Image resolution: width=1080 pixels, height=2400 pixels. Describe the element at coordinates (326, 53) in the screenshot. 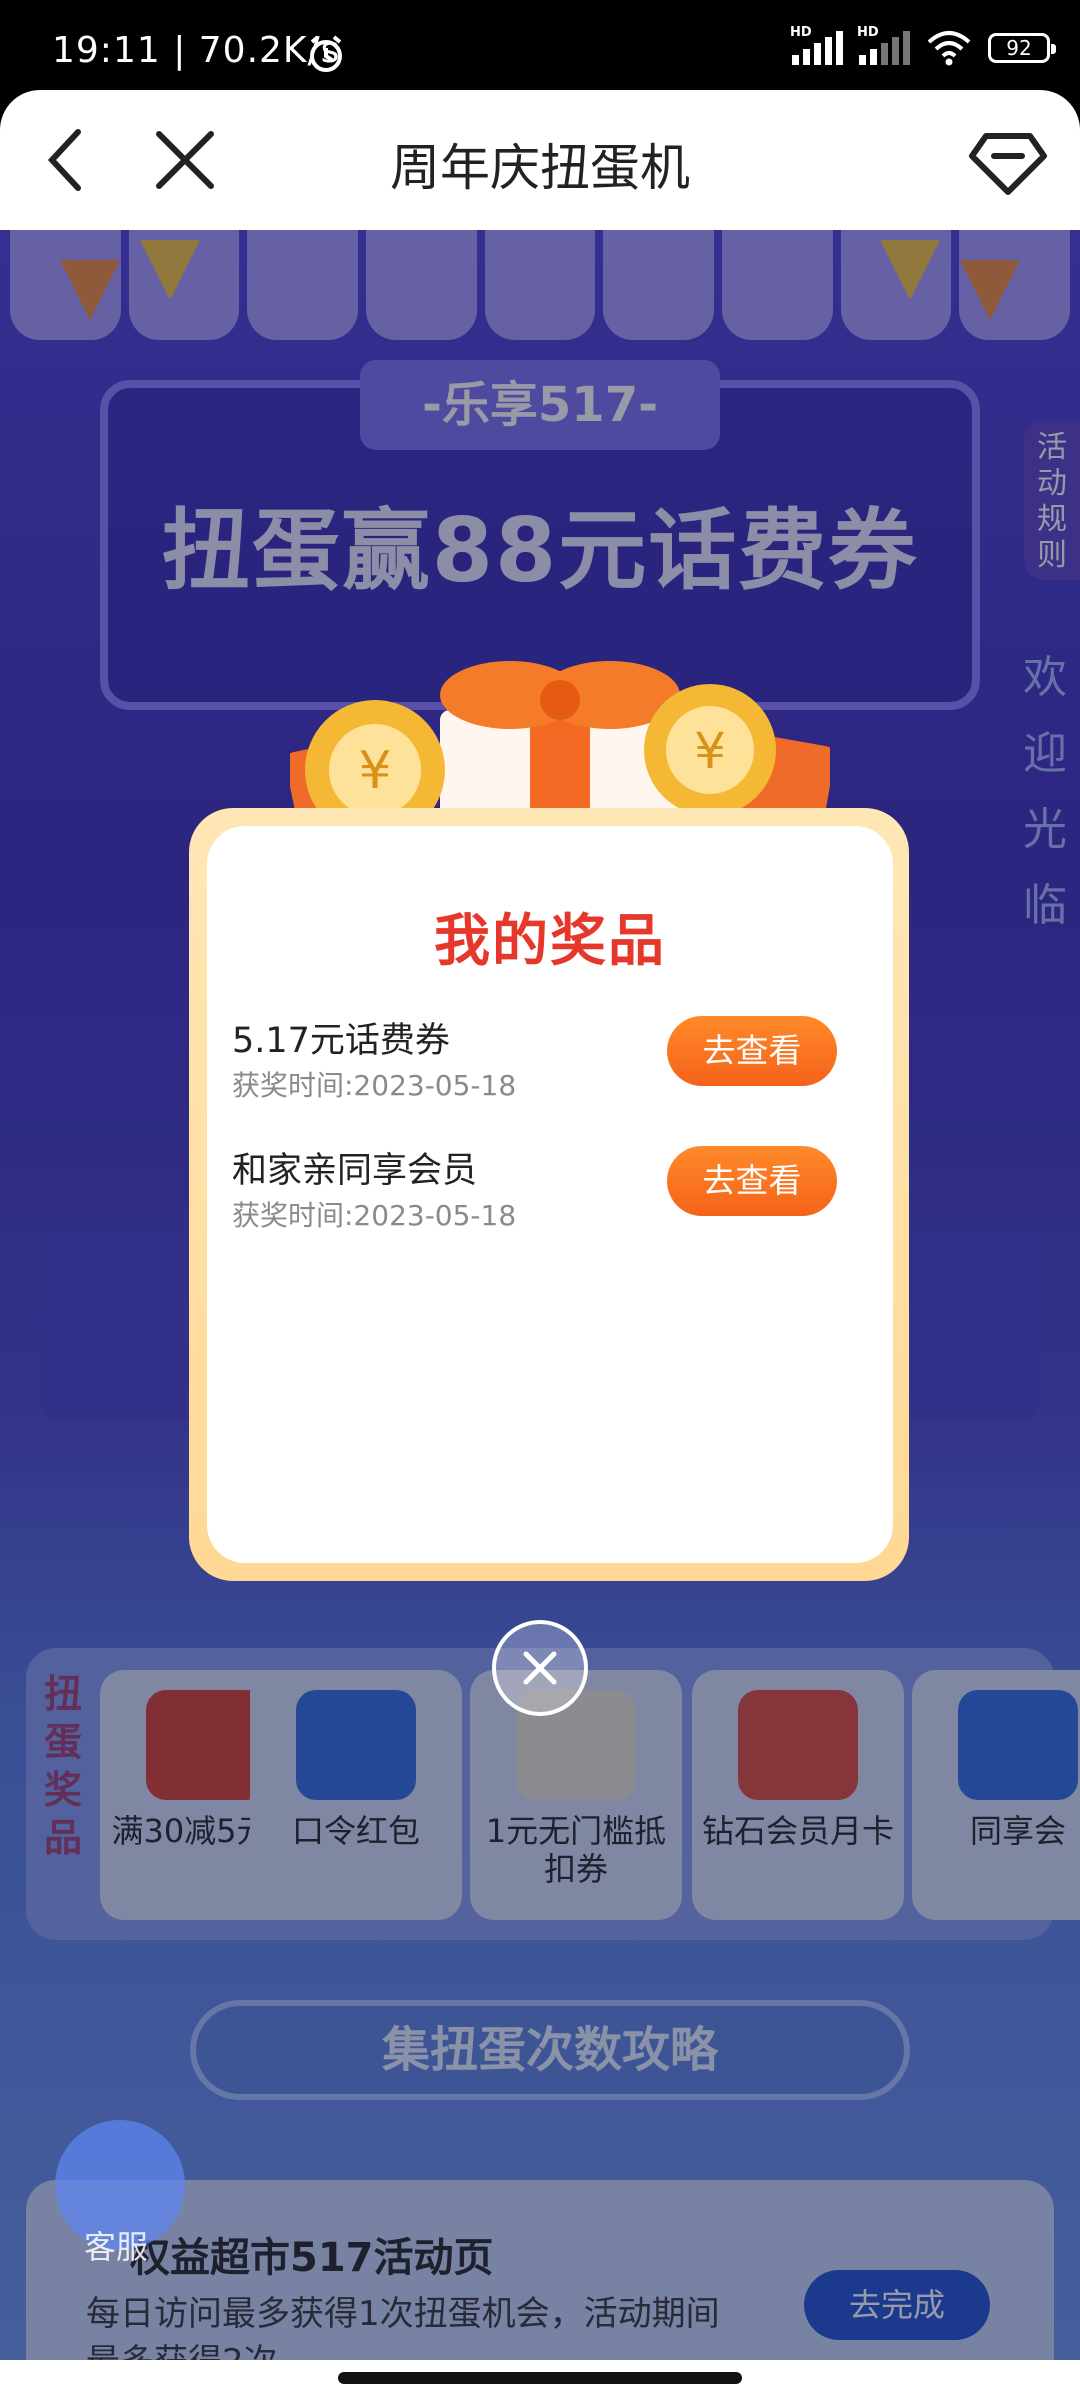

I see `alarm-icon` at that location.